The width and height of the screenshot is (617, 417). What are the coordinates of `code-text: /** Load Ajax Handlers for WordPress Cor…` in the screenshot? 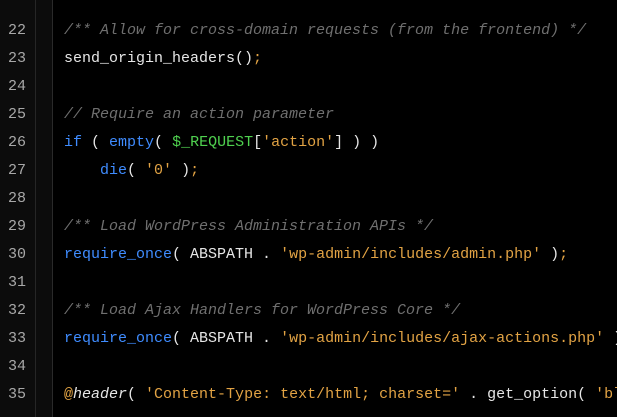 It's located at (262, 311).